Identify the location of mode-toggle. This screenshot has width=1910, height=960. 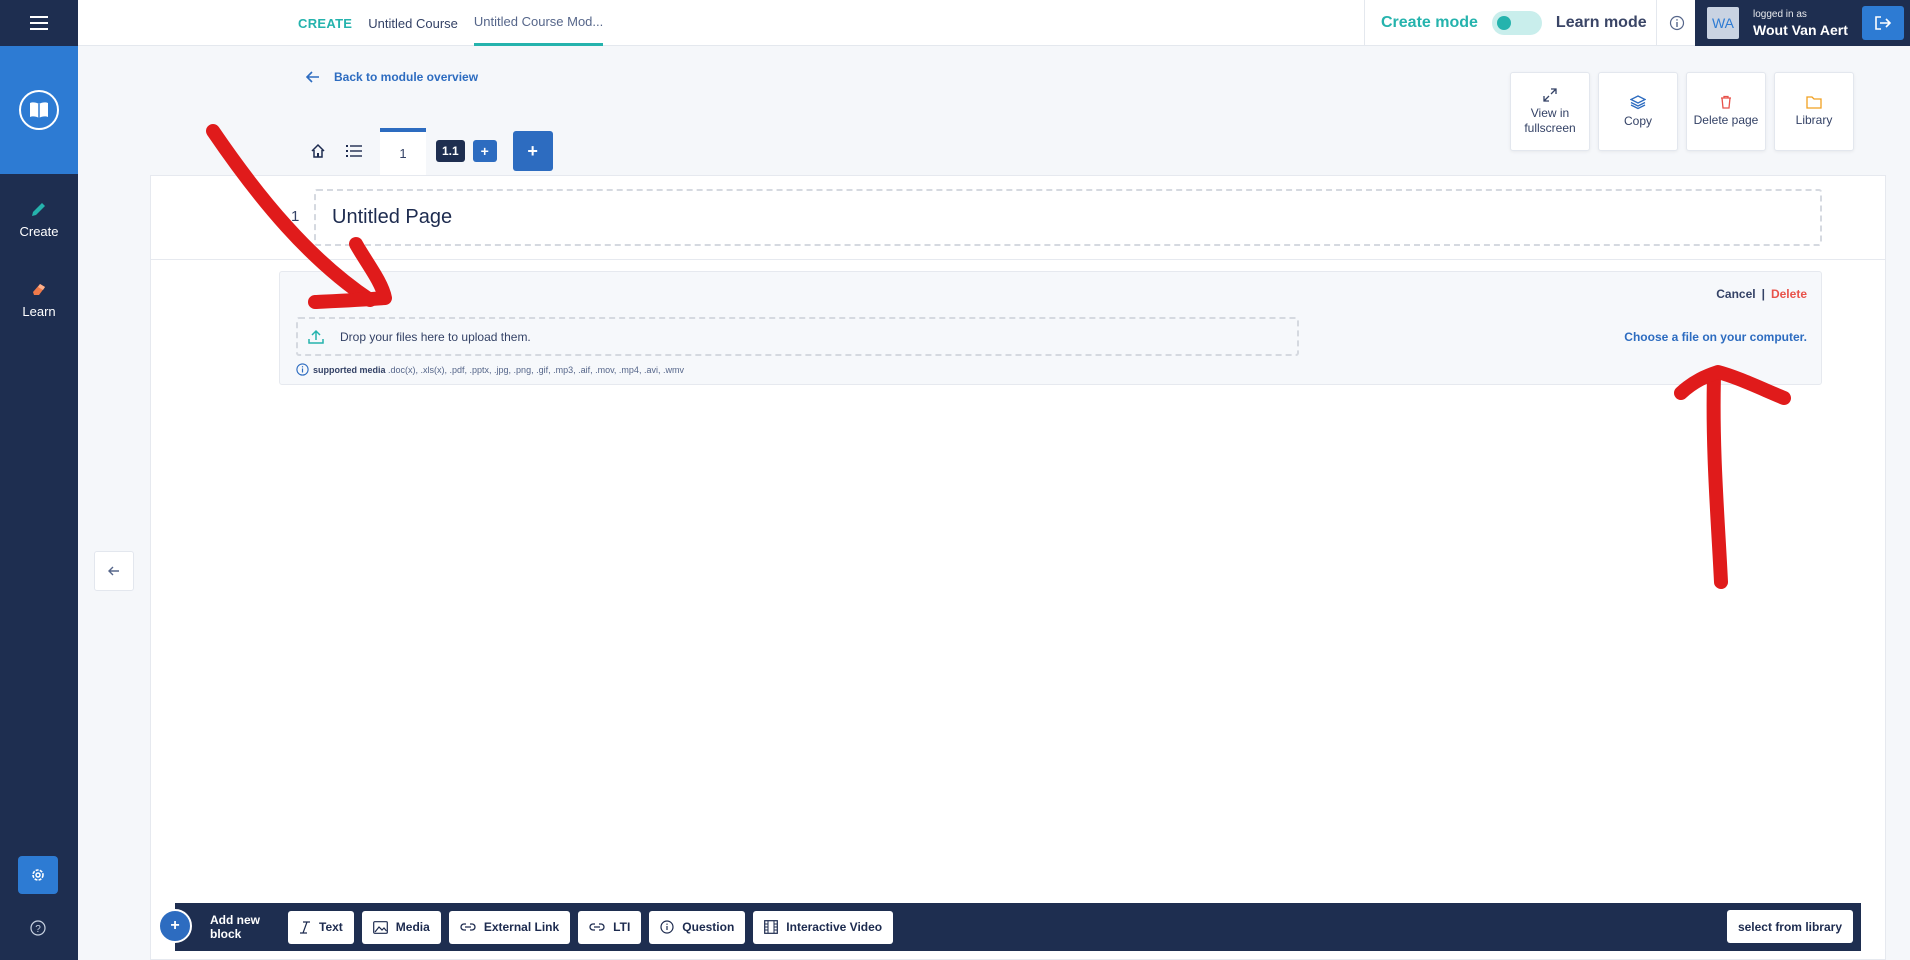
(1516, 23).